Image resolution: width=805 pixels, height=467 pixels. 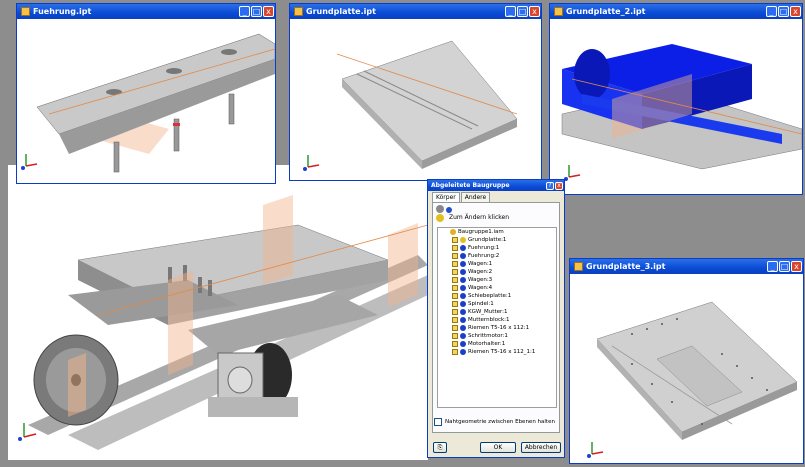 What do you see at coordinates (541, 447) in the screenshot?
I see `cancel-button: Abbrechen` at bounding box center [541, 447].